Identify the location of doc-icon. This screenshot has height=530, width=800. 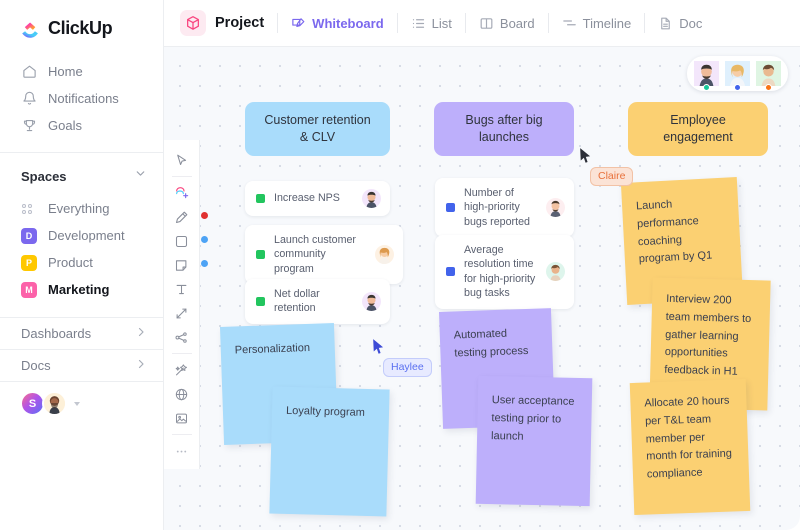
(665, 23).